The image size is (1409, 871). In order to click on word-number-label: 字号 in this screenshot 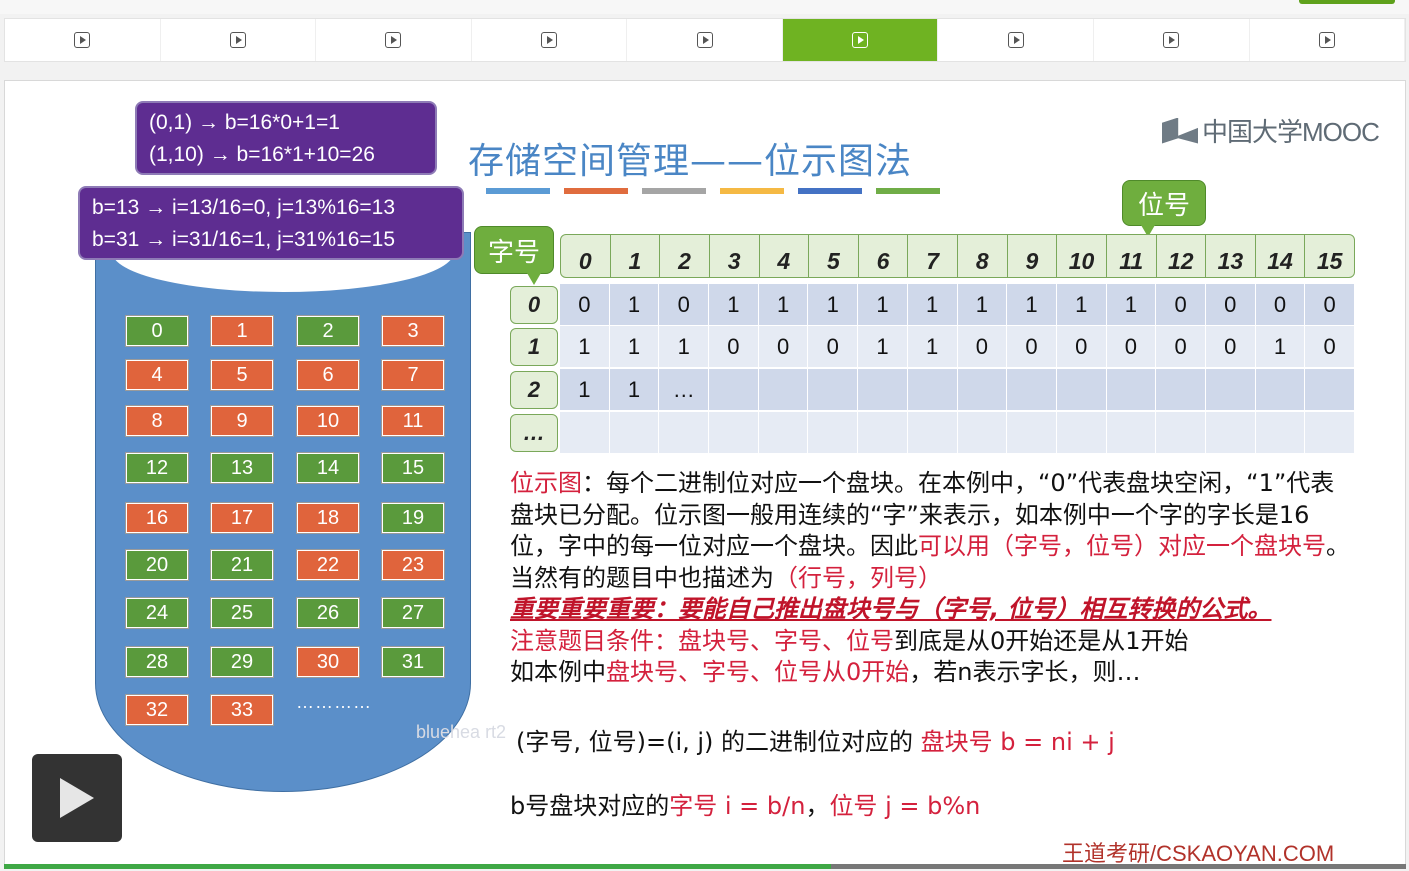, I will do `click(514, 255)`.